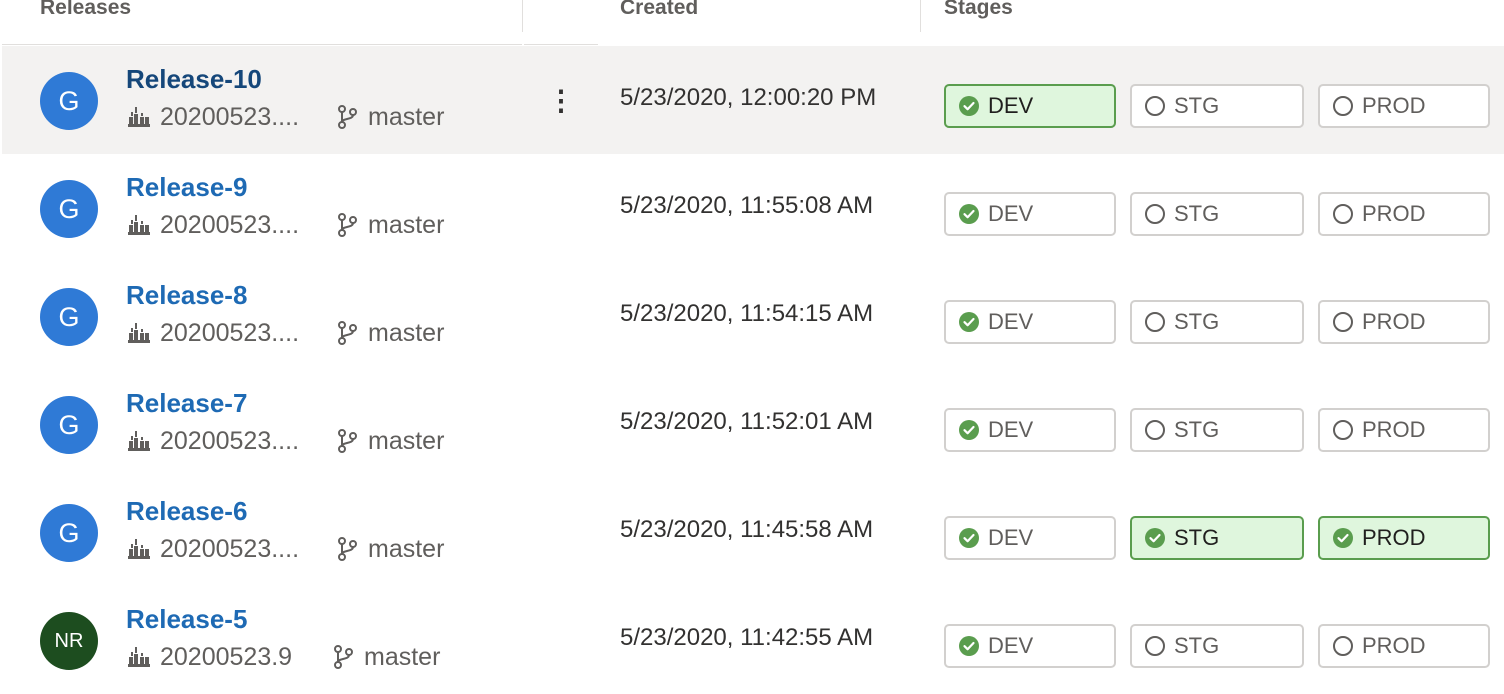 Image resolution: width=1504 pixels, height=694 pixels. What do you see at coordinates (561, 44) in the screenshot?
I see `header-underline` at bounding box center [561, 44].